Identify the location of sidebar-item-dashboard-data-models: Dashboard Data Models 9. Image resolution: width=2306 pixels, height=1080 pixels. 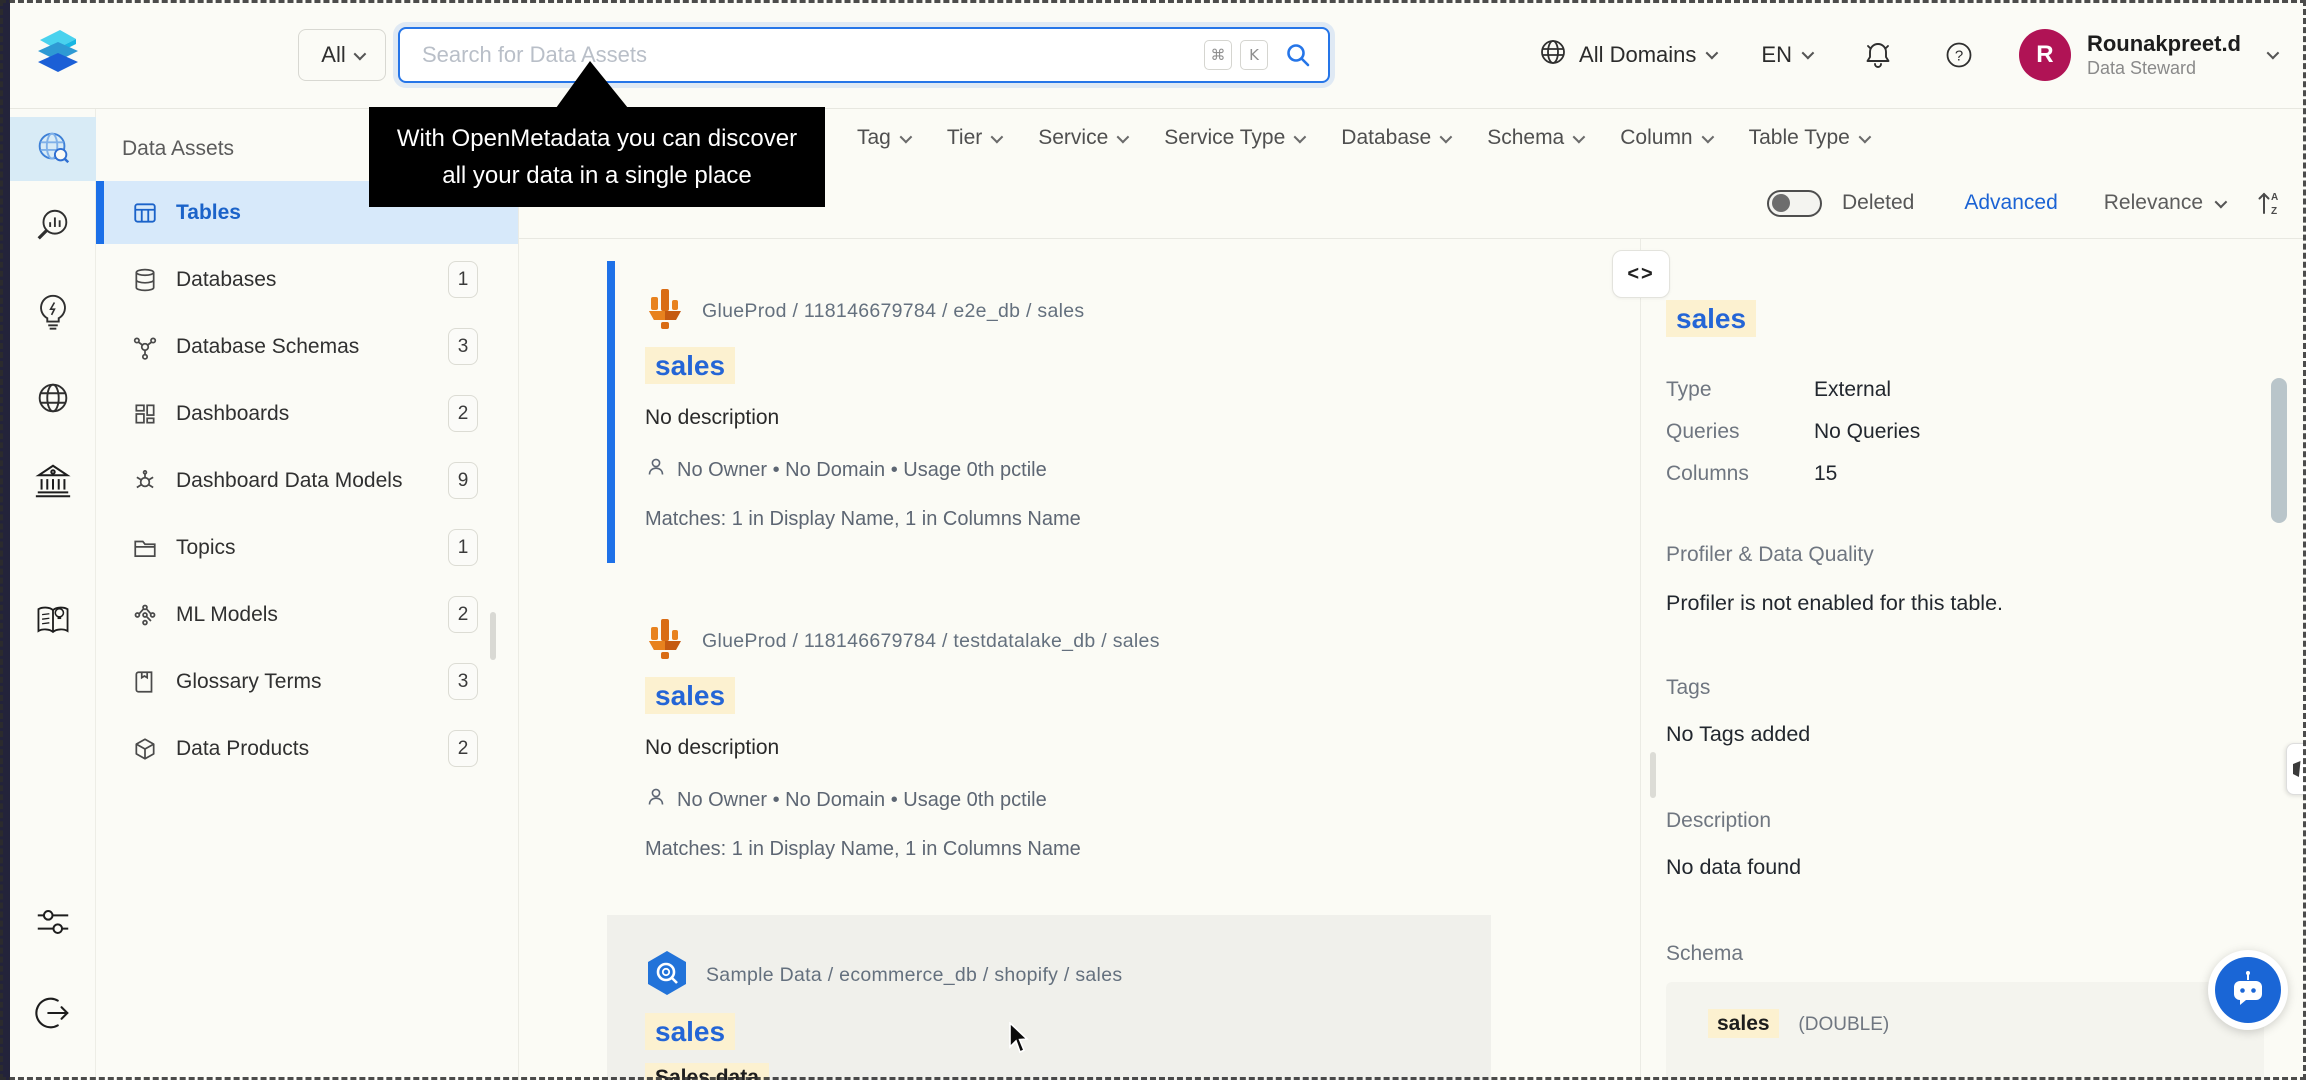
(307, 480).